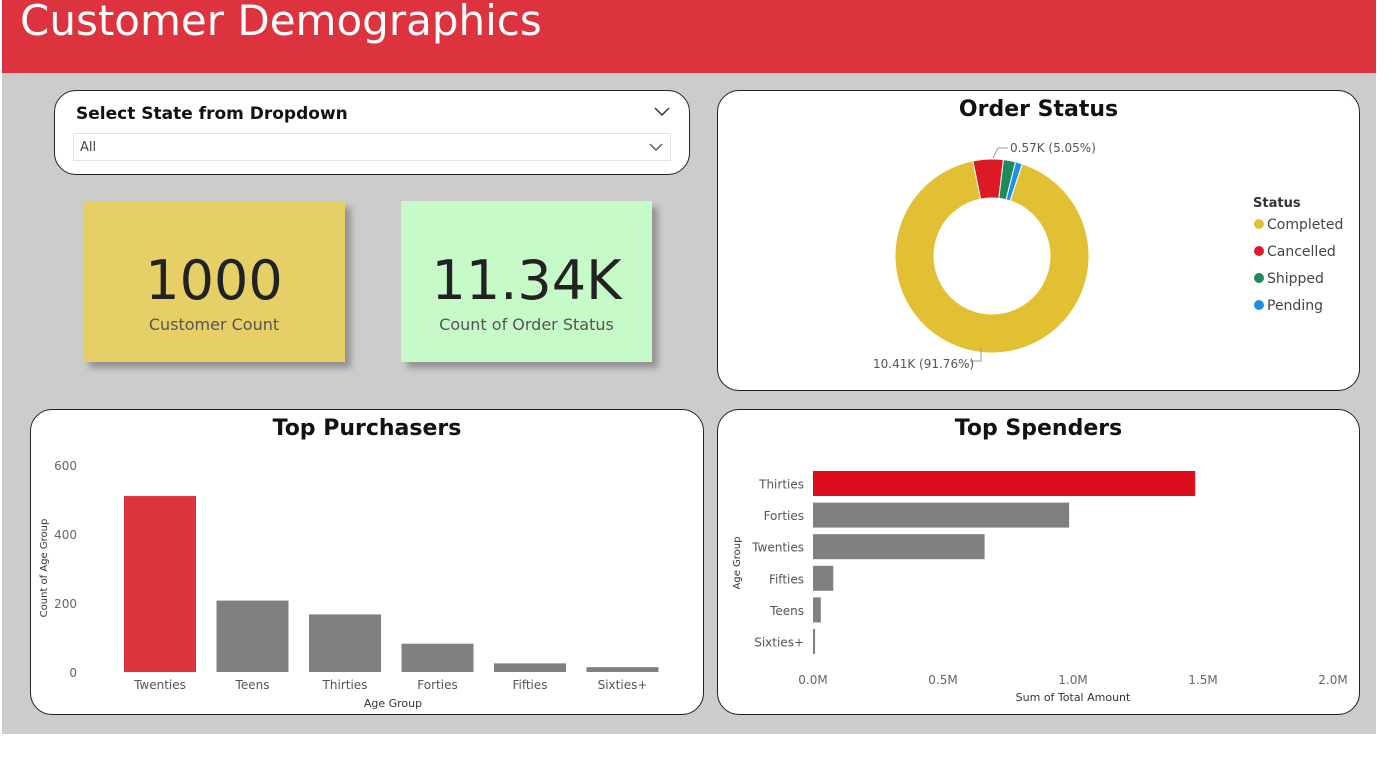 The width and height of the screenshot is (1396, 757). What do you see at coordinates (1072, 680) in the screenshot?
I see `x-tick-label: 1.0M` at bounding box center [1072, 680].